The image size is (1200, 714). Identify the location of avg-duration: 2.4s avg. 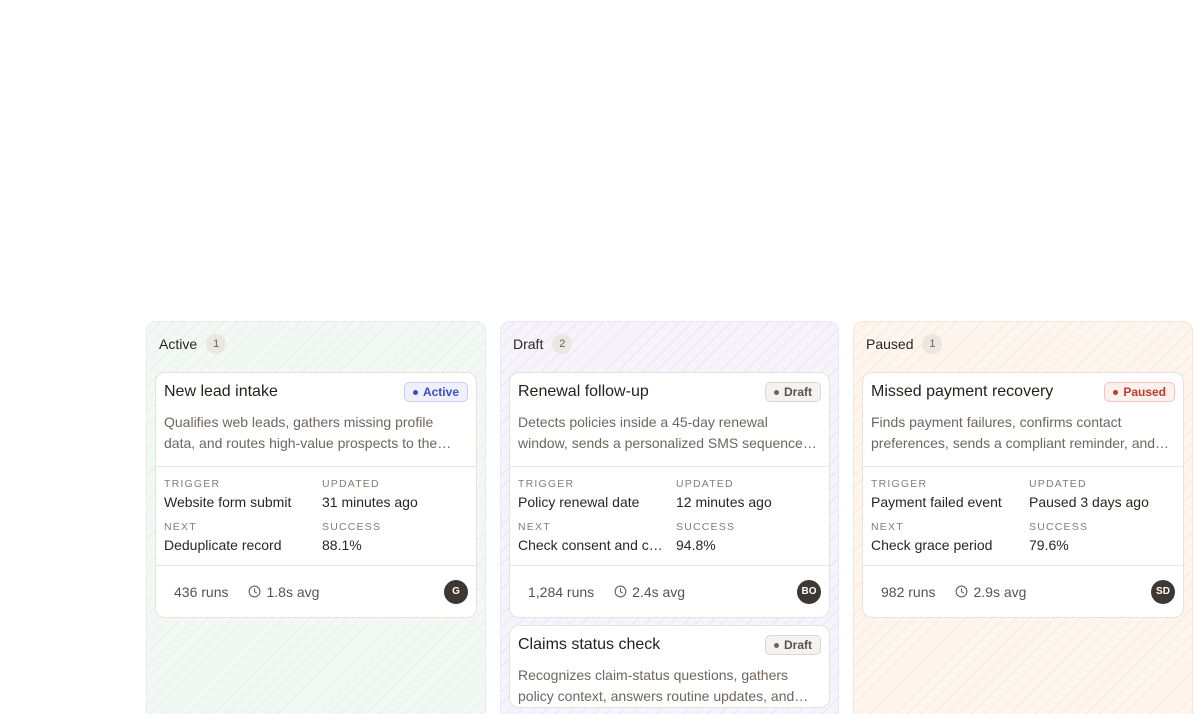
(649, 592).